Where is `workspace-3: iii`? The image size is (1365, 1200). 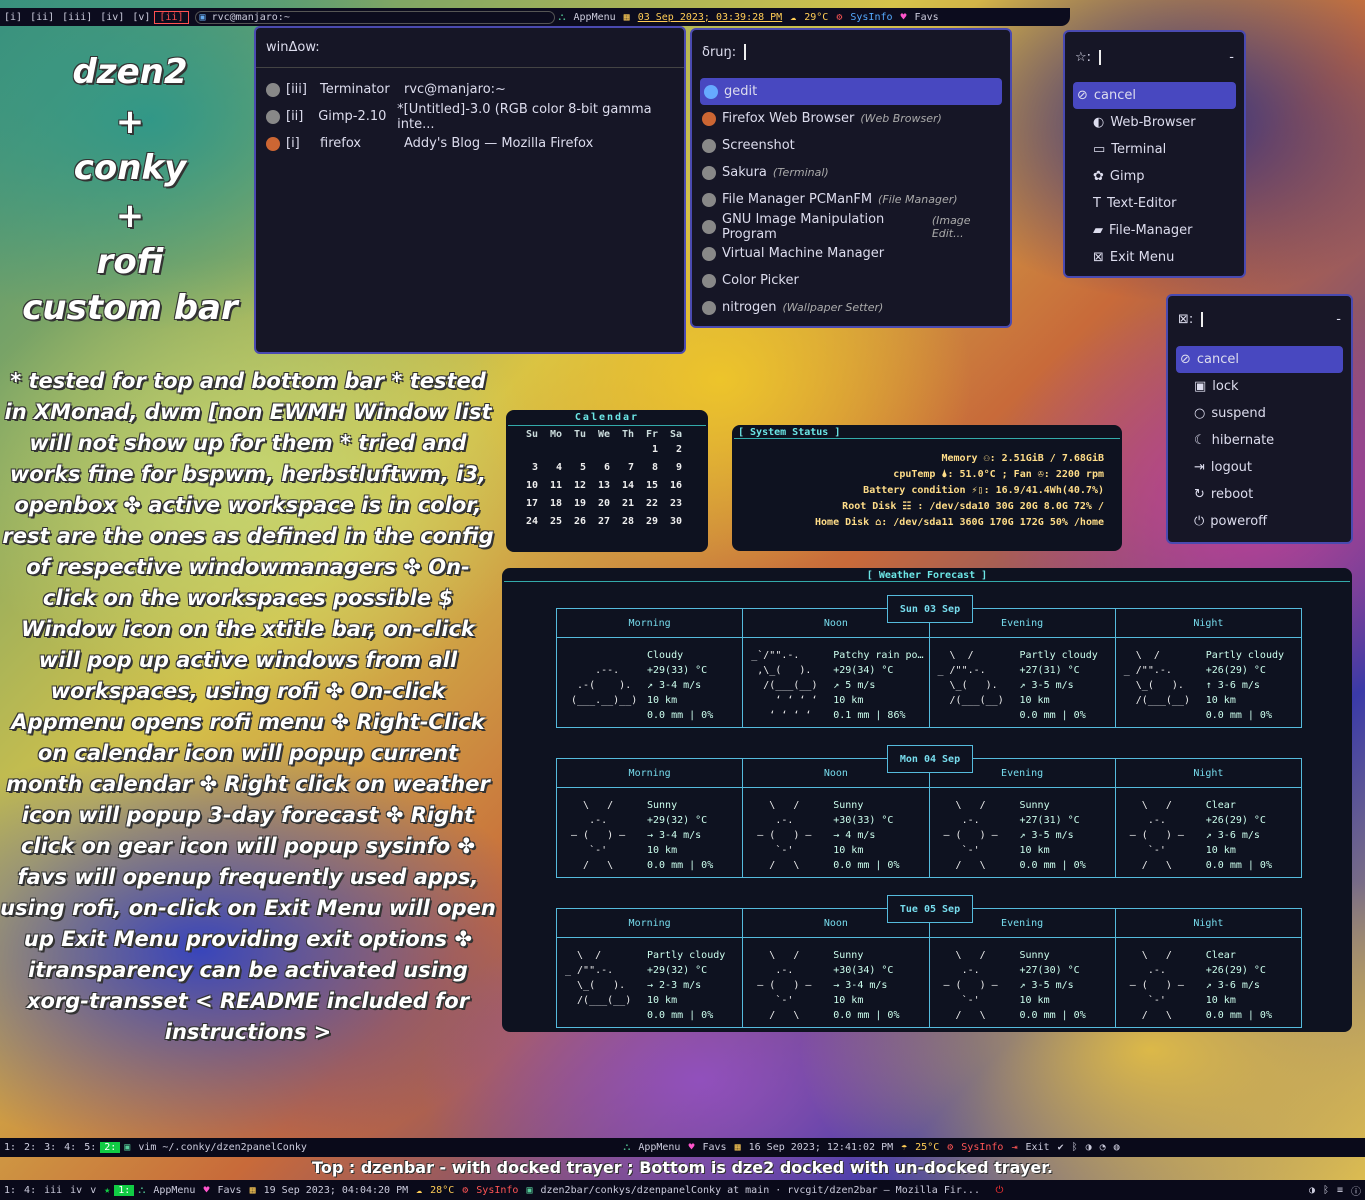
workspace-3: iii is located at coordinates (53, 1190).